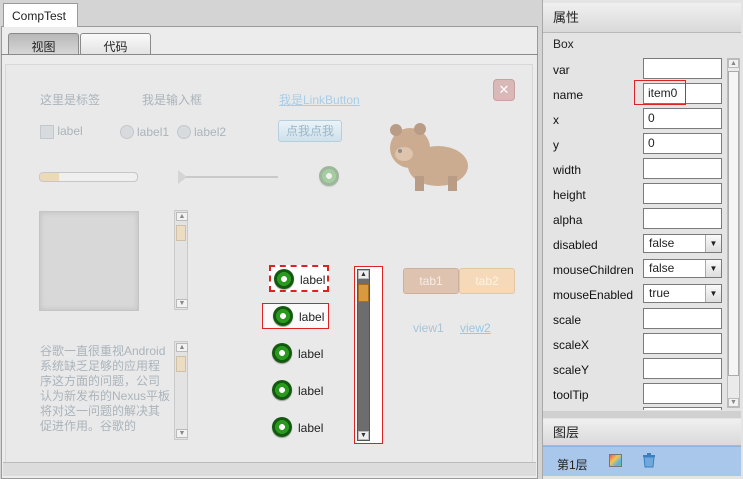 This screenshot has height=479, width=743. What do you see at coordinates (662, 243) in the screenshot?
I see `select-value: false` at bounding box center [662, 243].